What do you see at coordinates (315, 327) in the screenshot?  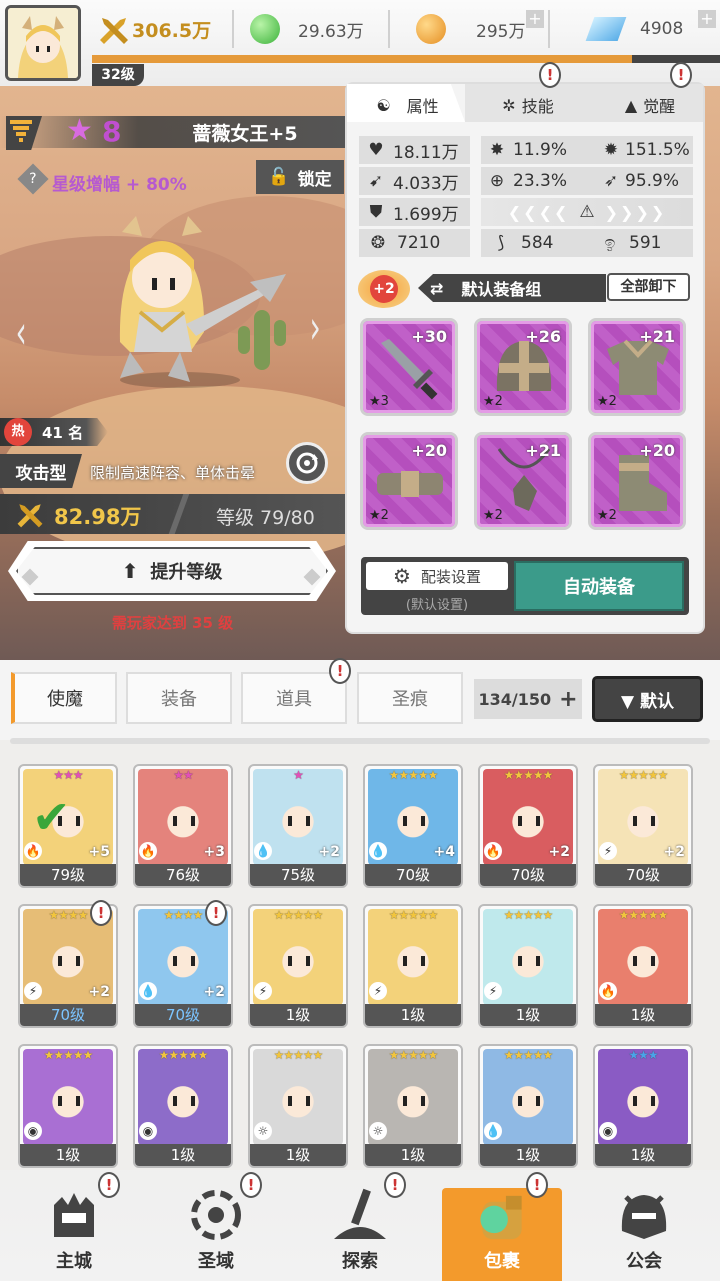 I see `next-hero-arrow: ›` at bounding box center [315, 327].